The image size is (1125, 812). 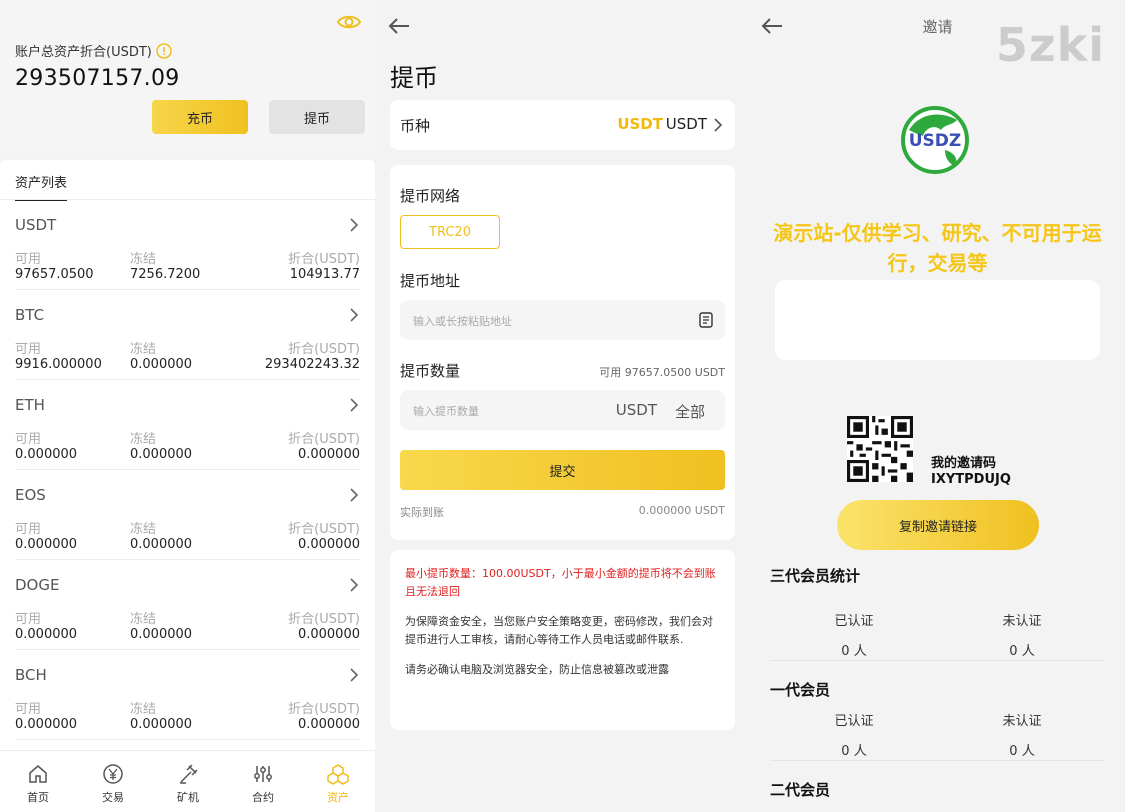 What do you see at coordinates (349, 22) in the screenshot?
I see `eye-icon` at bounding box center [349, 22].